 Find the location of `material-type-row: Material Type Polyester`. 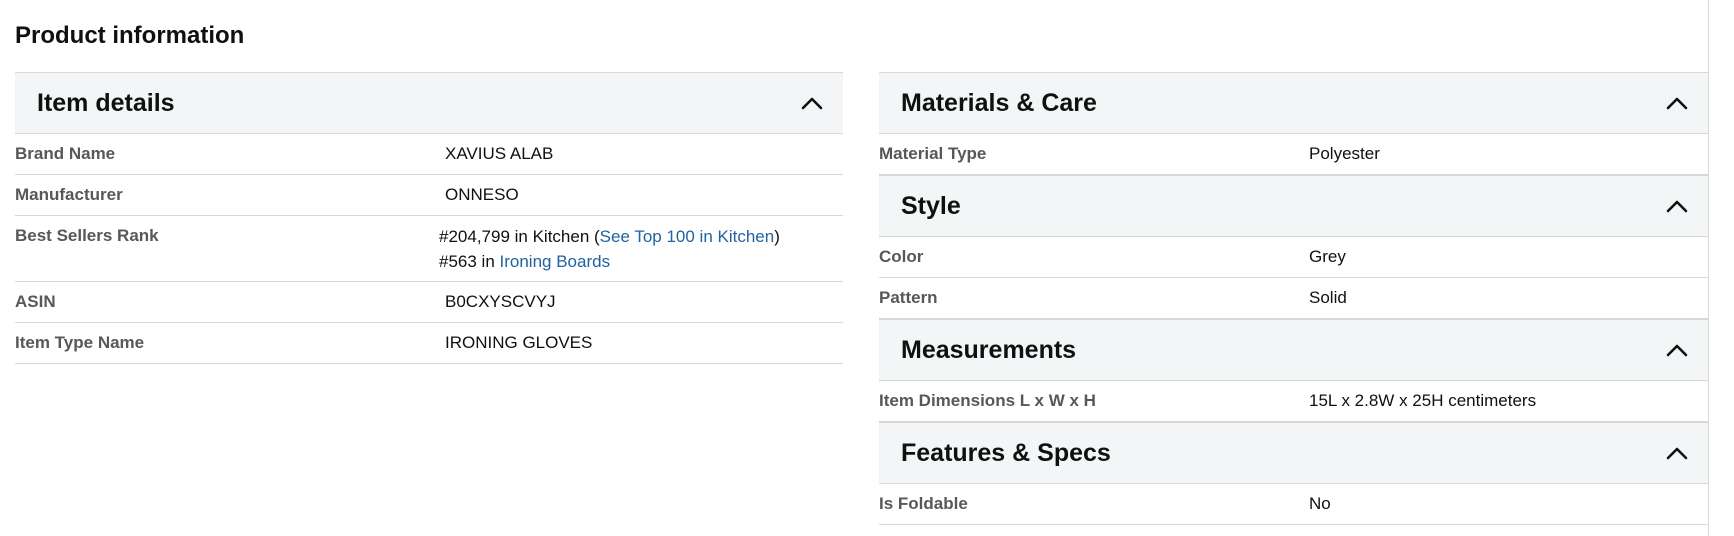

material-type-row: Material Type Polyester is located at coordinates (1293, 154).